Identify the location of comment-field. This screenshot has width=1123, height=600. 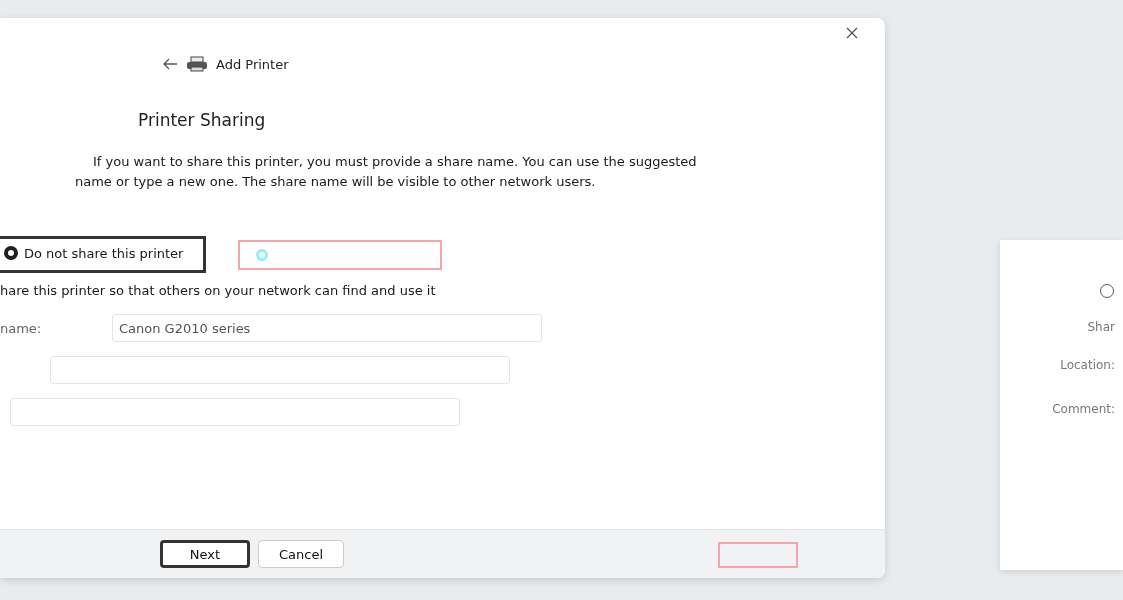
(235, 412).